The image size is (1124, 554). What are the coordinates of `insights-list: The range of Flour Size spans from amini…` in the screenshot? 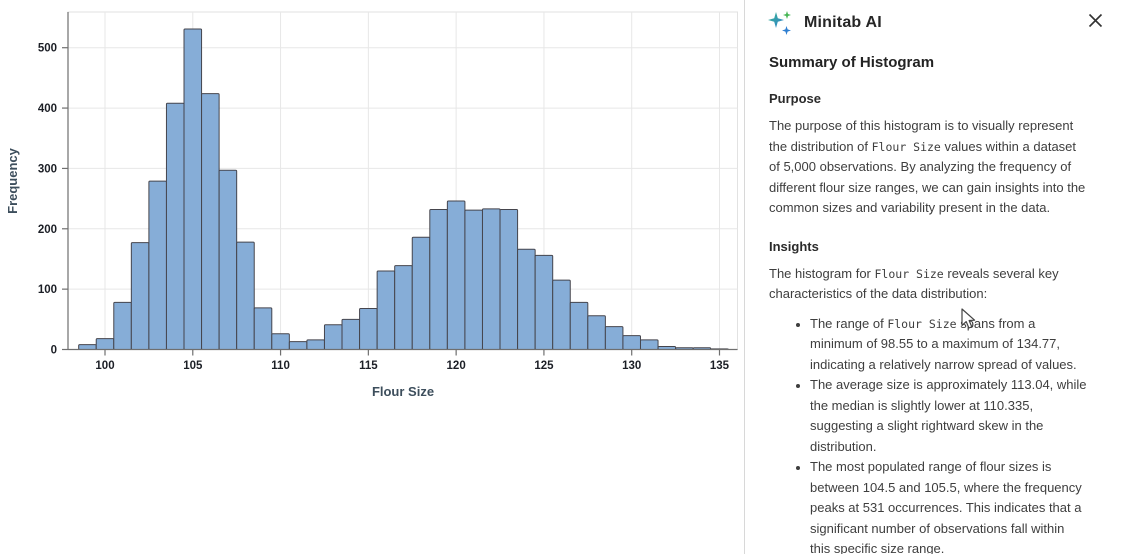 It's located at (937, 434).